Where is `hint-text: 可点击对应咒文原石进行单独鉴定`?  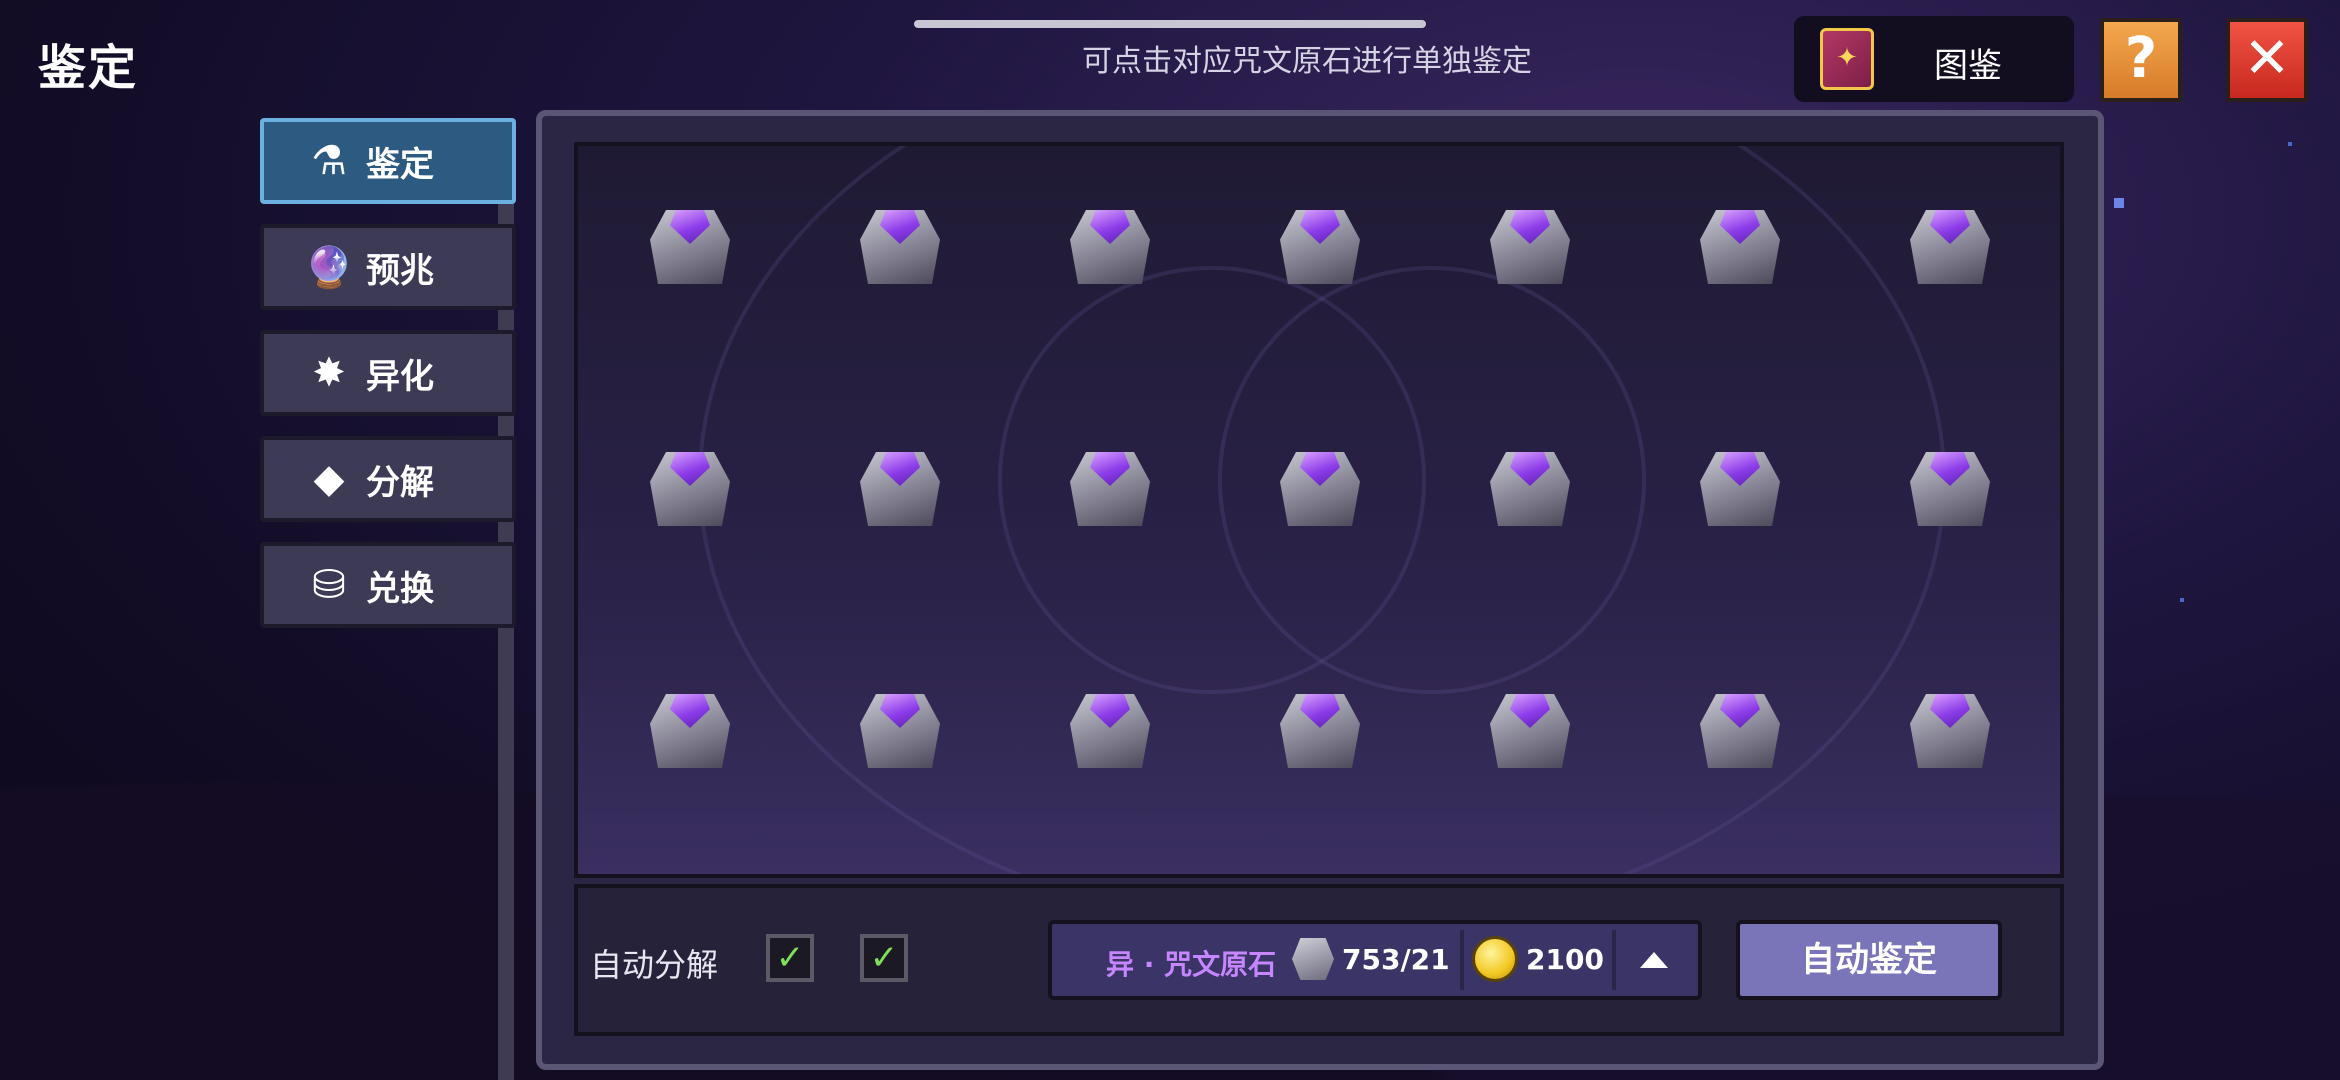 hint-text: 可点击对应咒文原石进行单独鉴定 is located at coordinates (1307, 61).